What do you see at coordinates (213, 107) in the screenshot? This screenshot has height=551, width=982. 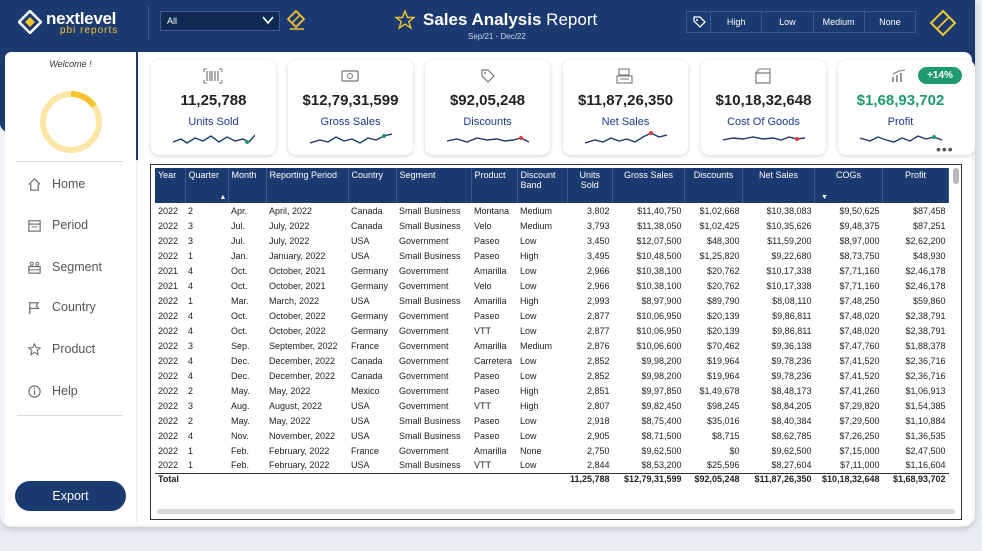 I see `kpi-card-units-sold: 11,25,788 Units Sold` at bounding box center [213, 107].